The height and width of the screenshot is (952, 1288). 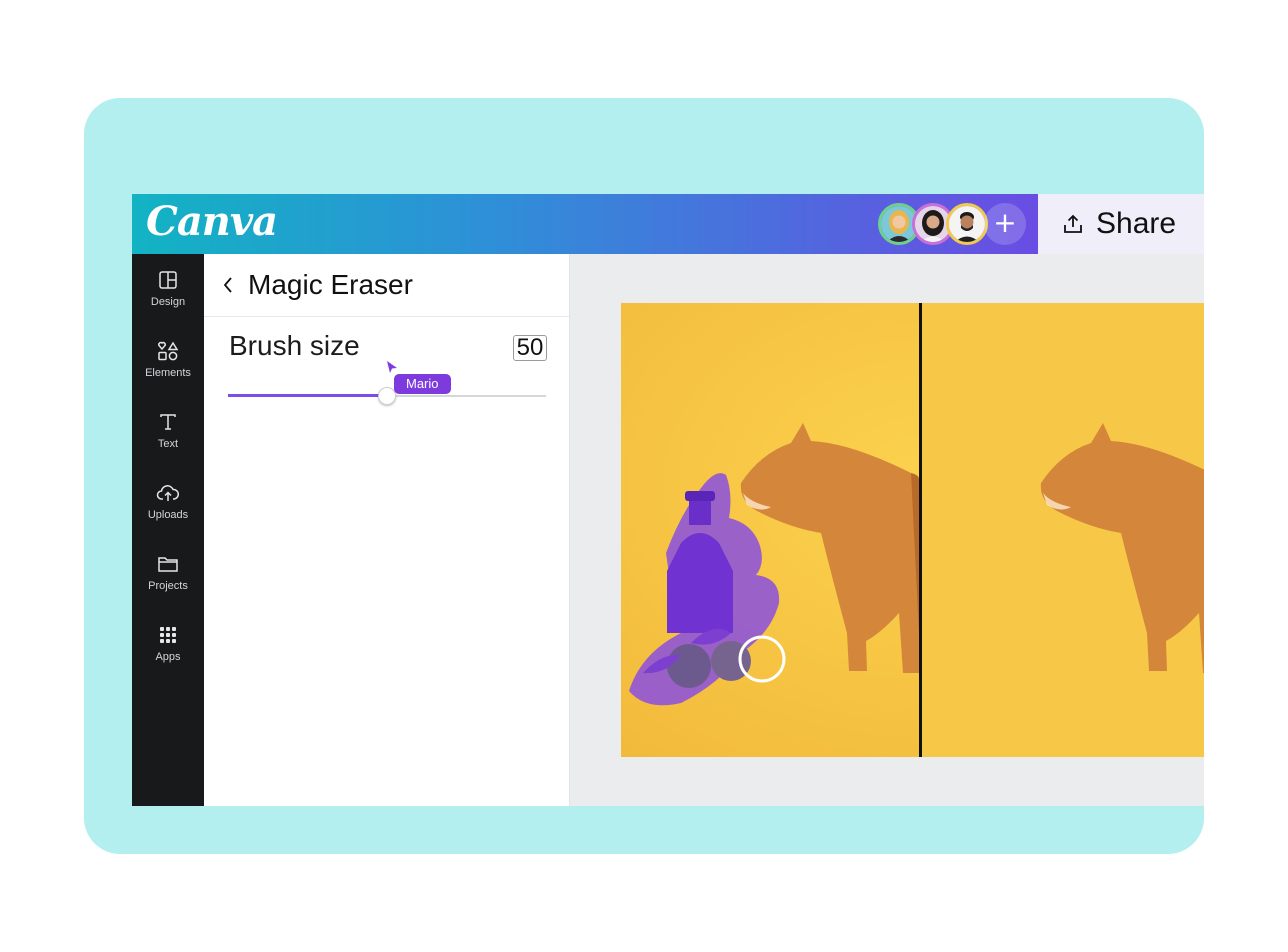 I want to click on apps-grid-icon, so click(x=168, y=635).